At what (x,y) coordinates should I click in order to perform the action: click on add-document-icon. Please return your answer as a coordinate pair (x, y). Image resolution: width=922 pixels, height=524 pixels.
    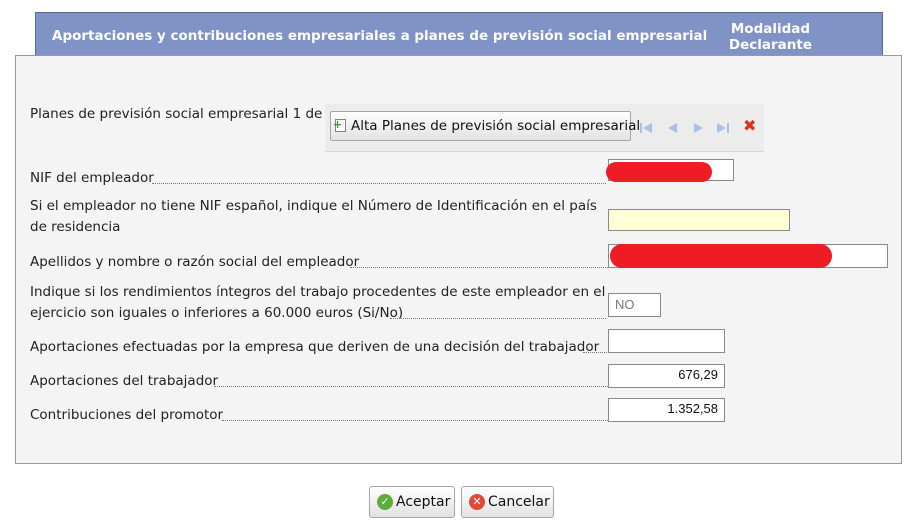
    Looking at the image, I should click on (339, 125).